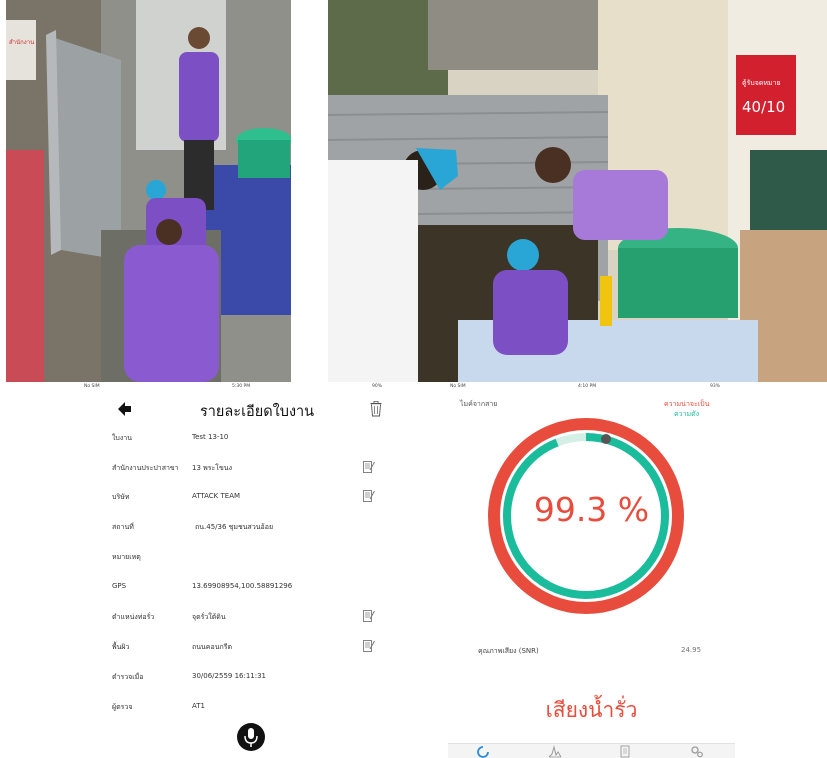 Image resolution: width=827 pixels, height=758 pixels. What do you see at coordinates (119, 586) in the screenshot?
I see `row-label: GPS` at bounding box center [119, 586].